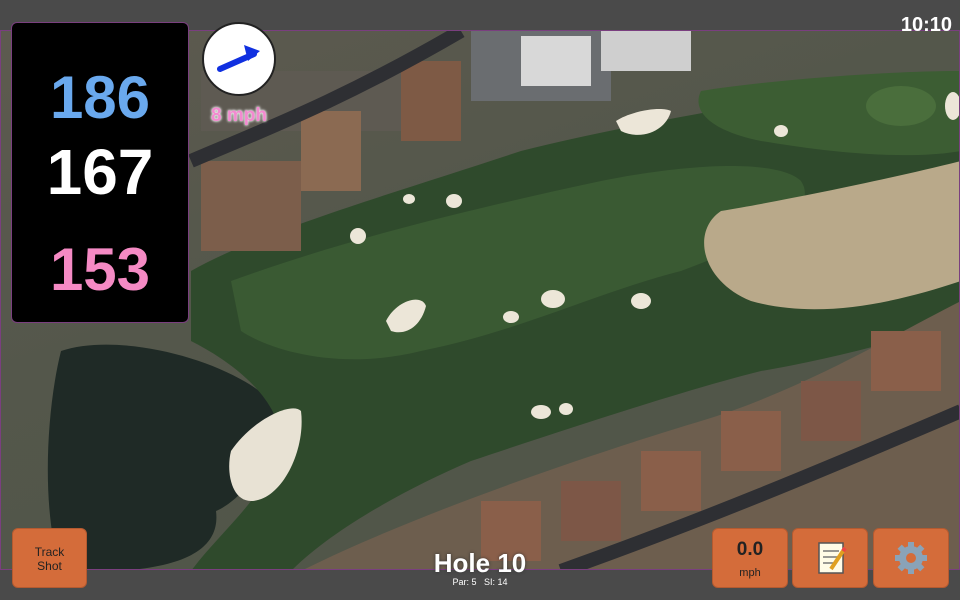 Image resolution: width=960 pixels, height=600 pixels. Describe the element at coordinates (464, 582) in the screenshot. I see `hole-par: Par: 5` at that location.